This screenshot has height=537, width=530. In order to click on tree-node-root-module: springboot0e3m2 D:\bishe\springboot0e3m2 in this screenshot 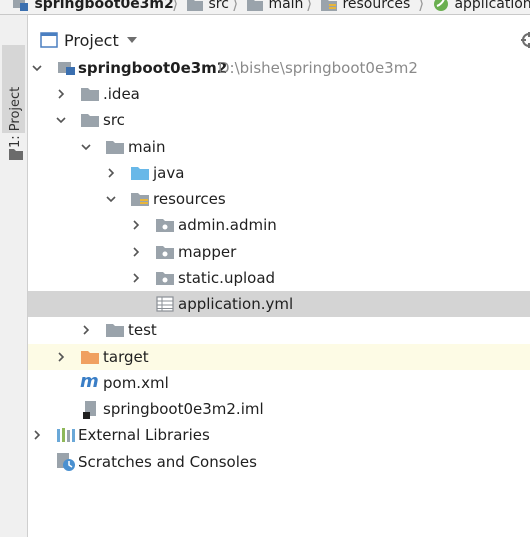, I will do `click(279, 68)`.